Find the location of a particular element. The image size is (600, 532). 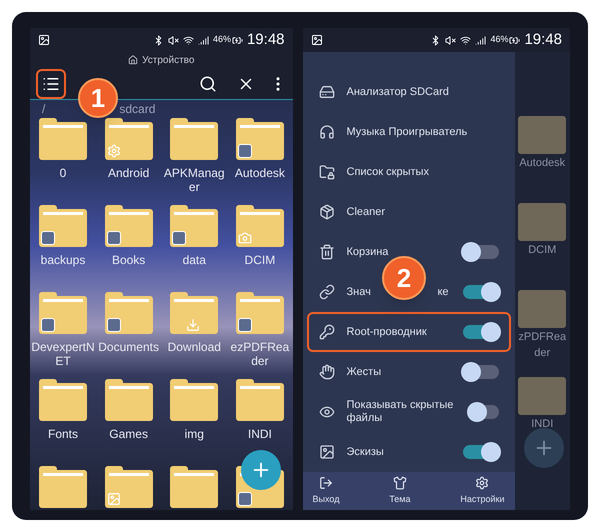

folder-lock-icon is located at coordinates (326, 172).